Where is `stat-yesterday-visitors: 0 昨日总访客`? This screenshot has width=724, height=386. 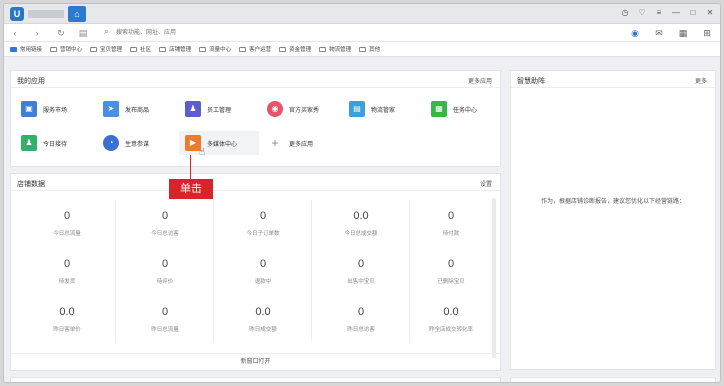
stat-yesterday-visitors: 0 昨日总访客 is located at coordinates (361, 319).